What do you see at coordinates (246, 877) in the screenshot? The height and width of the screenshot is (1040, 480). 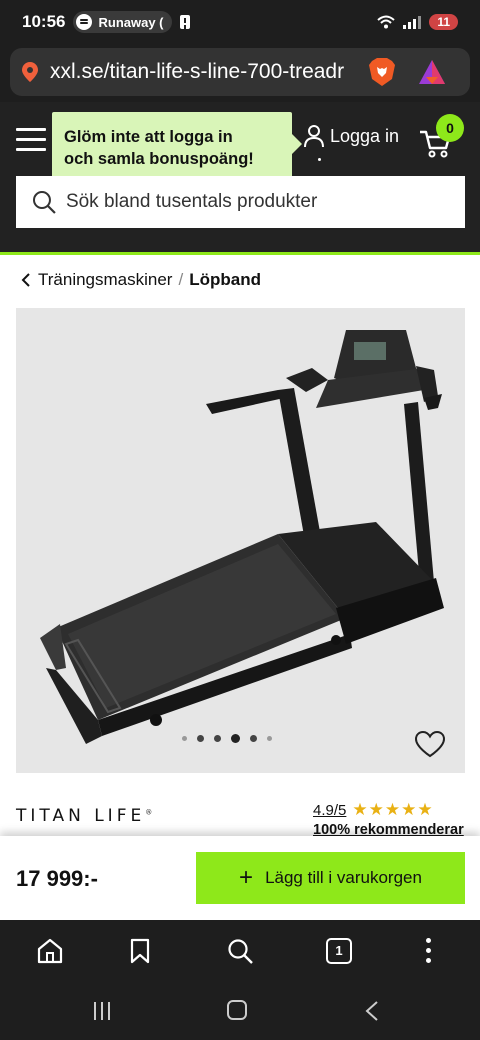 I see `plus-icon: +` at bounding box center [246, 877].